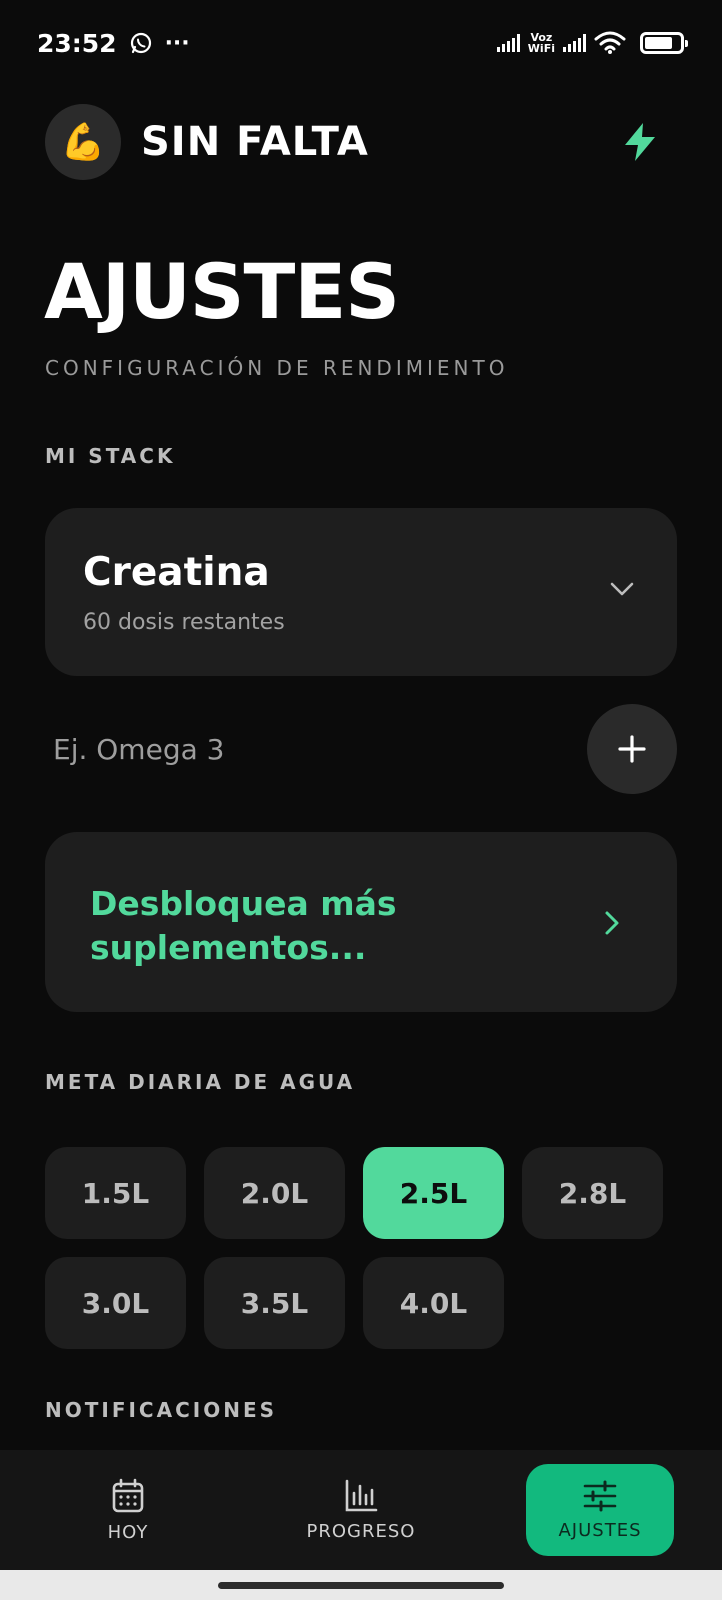 The height and width of the screenshot is (1600, 722). What do you see at coordinates (255, 142) in the screenshot?
I see `brand-title: SIN FALTA` at bounding box center [255, 142].